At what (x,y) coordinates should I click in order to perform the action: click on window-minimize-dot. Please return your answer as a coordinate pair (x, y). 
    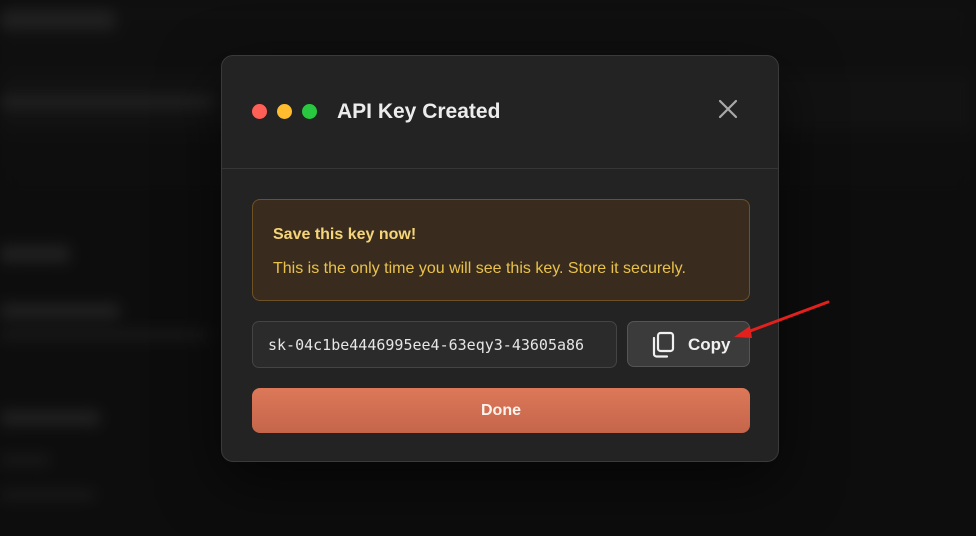
    Looking at the image, I should click on (284, 111).